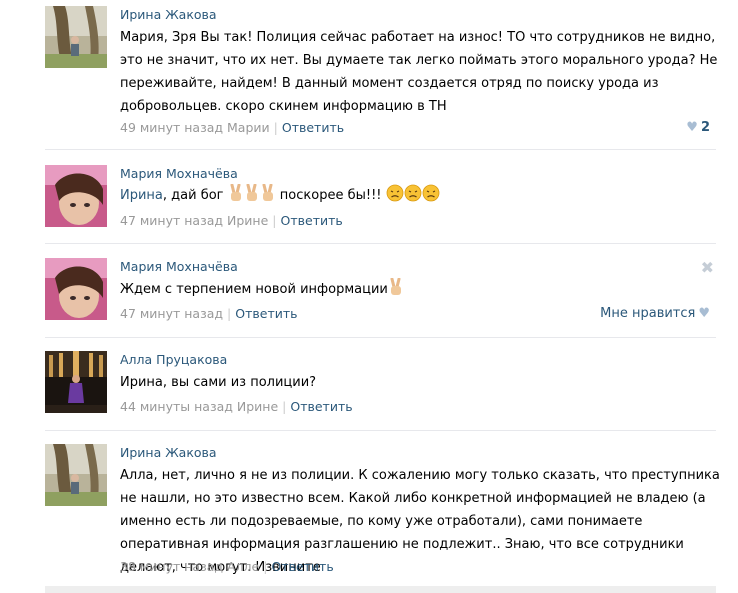  Describe the element at coordinates (380, 589) in the screenshot. I see `bottom-bar` at that location.